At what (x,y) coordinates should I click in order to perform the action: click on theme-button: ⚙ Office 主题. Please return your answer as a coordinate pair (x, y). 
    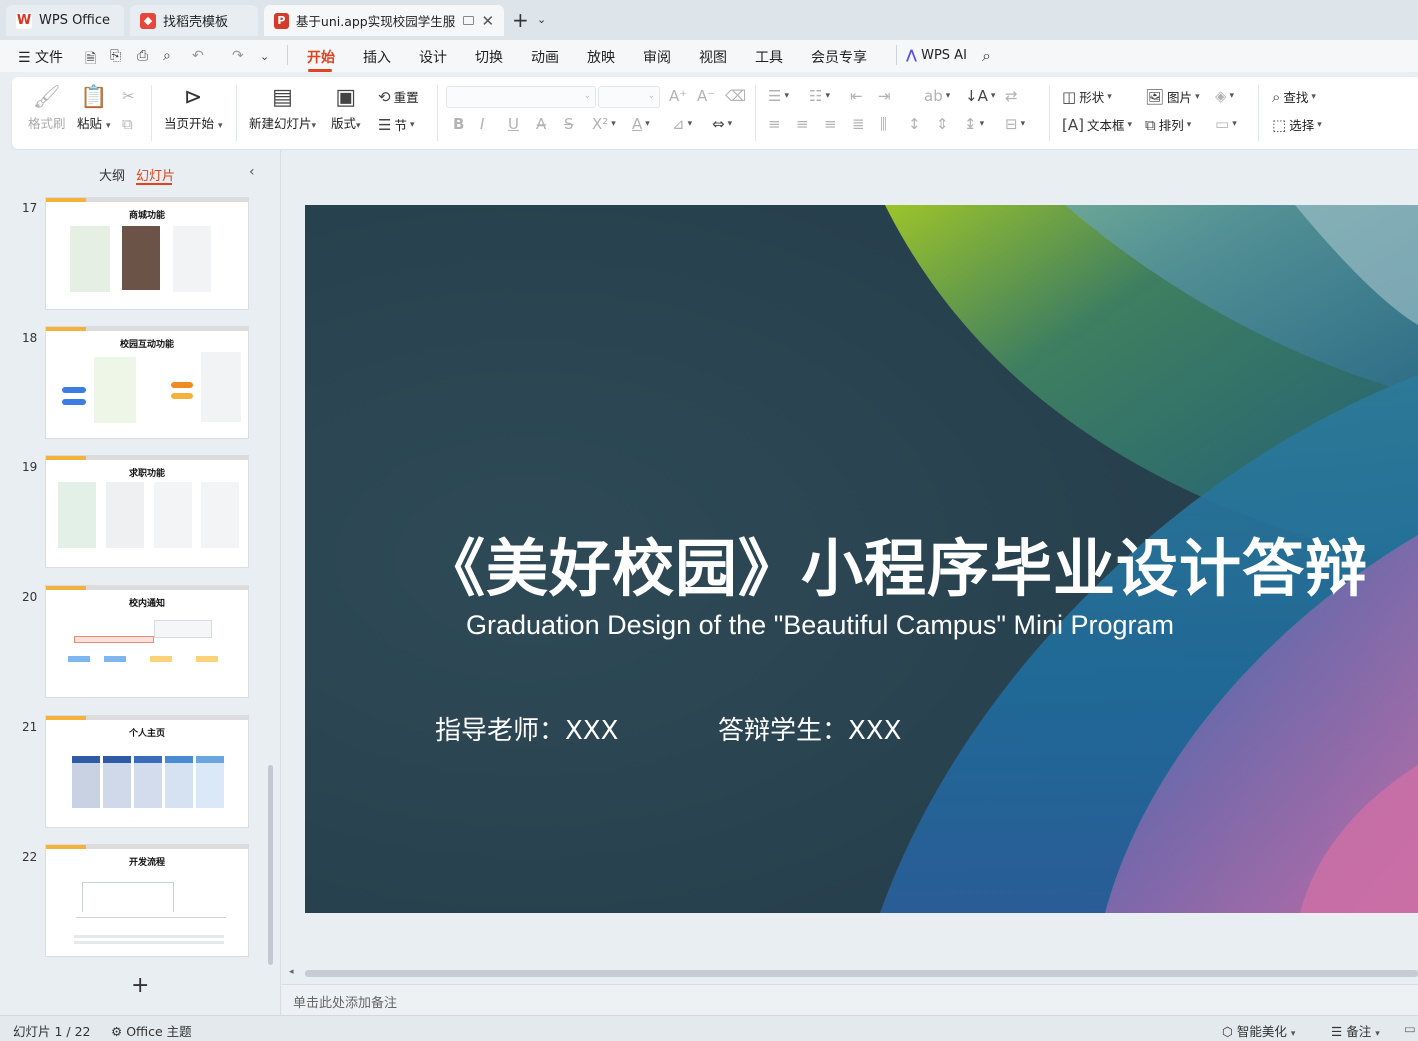
    Looking at the image, I should click on (151, 1030).